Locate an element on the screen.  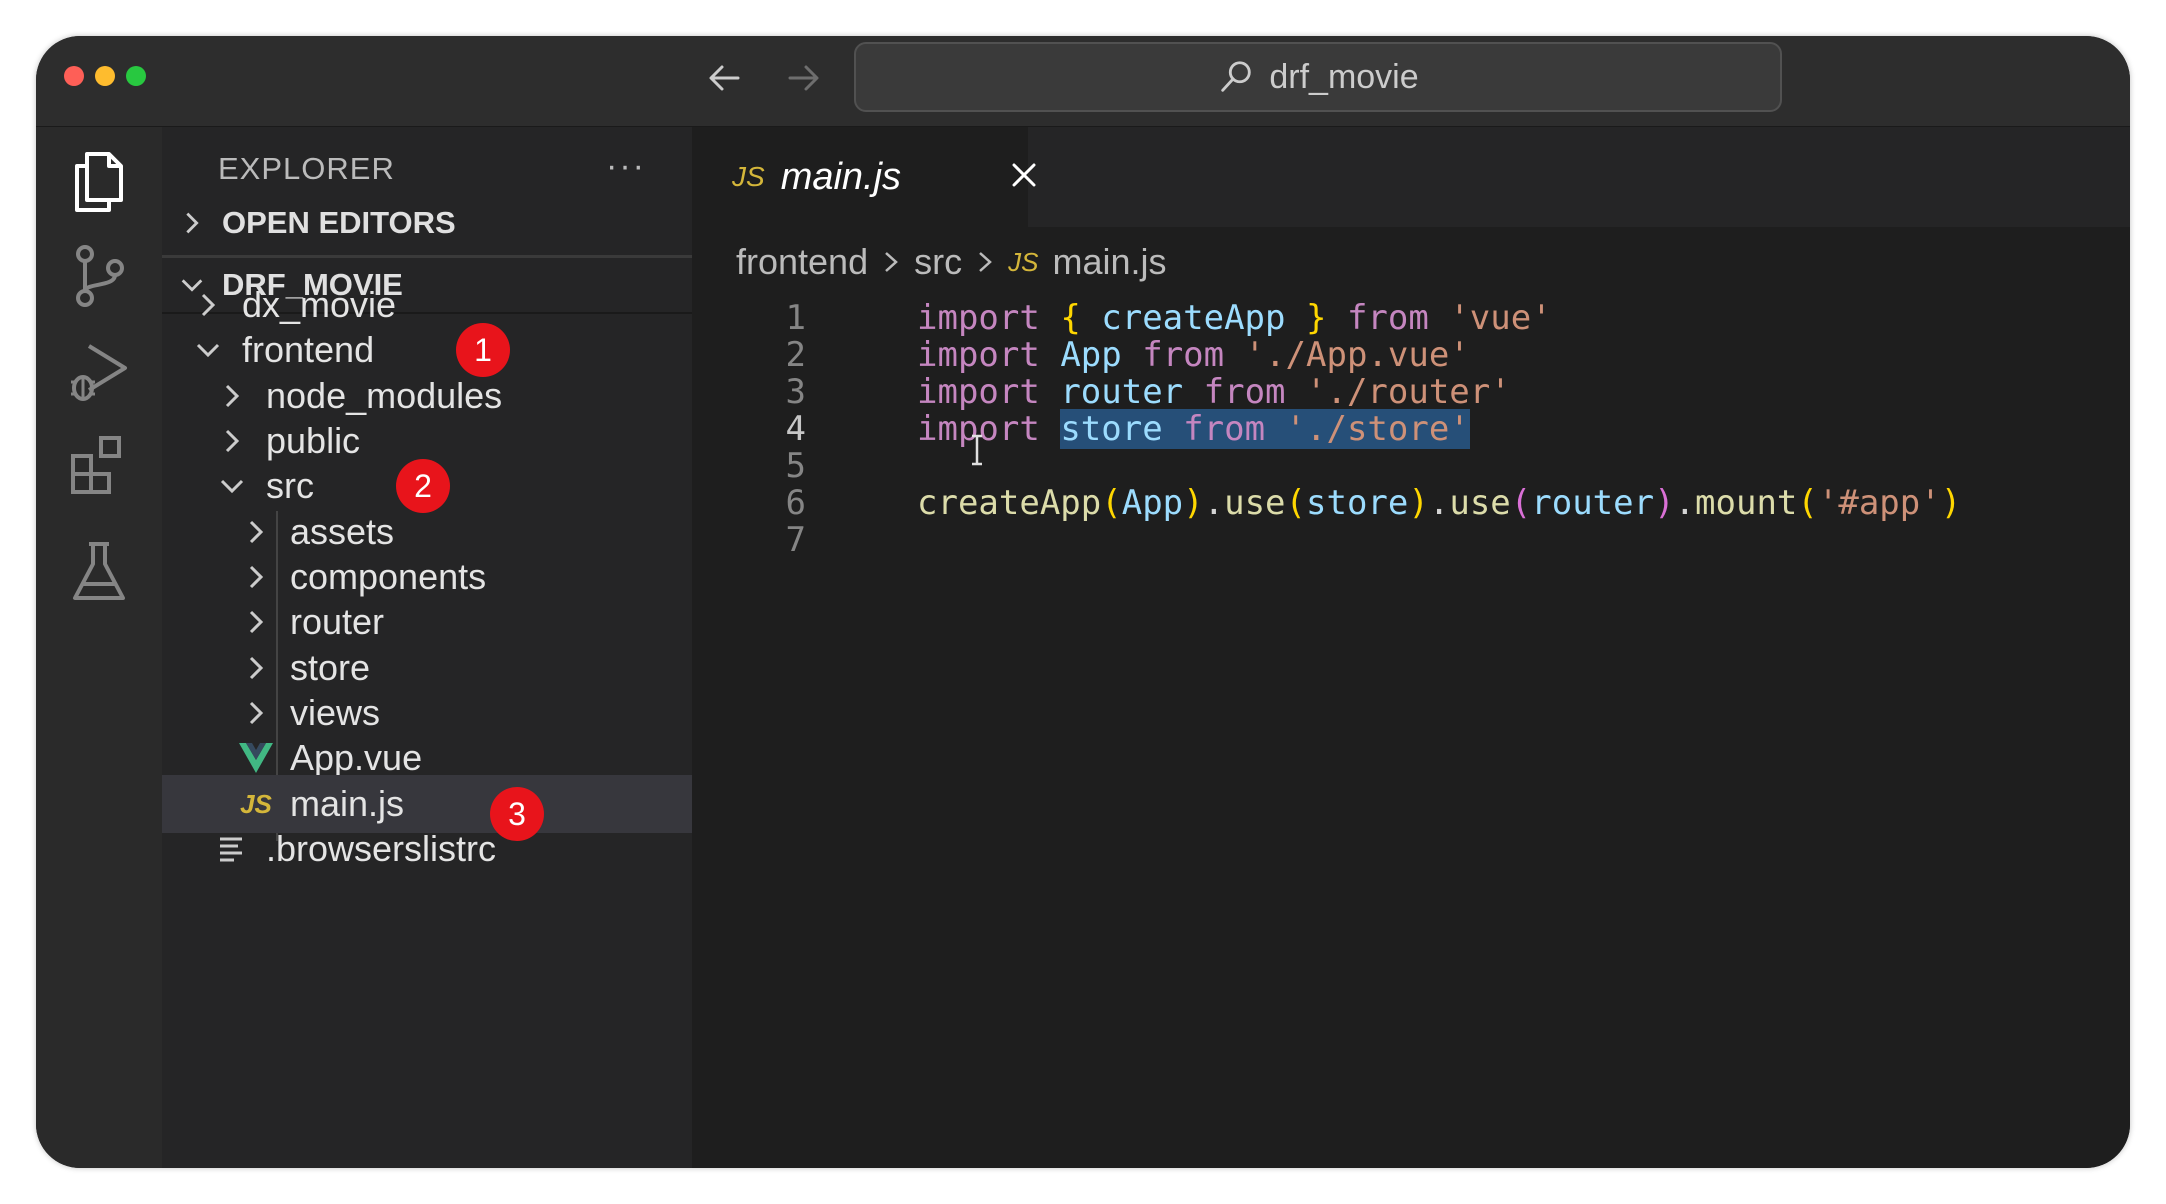
tree-item-label: src is located at coordinates (290, 485).